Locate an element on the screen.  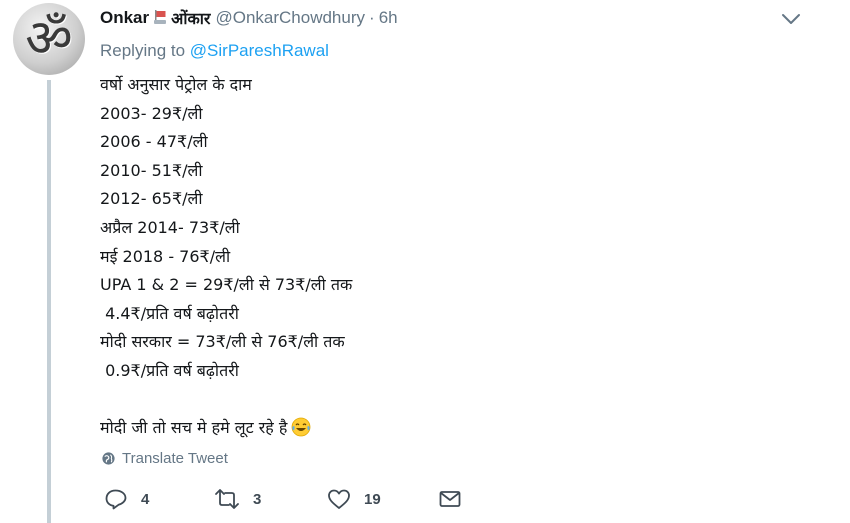
tweet-line: अप्रैल 2014- 73₹/ली is located at coordinates (170, 227).